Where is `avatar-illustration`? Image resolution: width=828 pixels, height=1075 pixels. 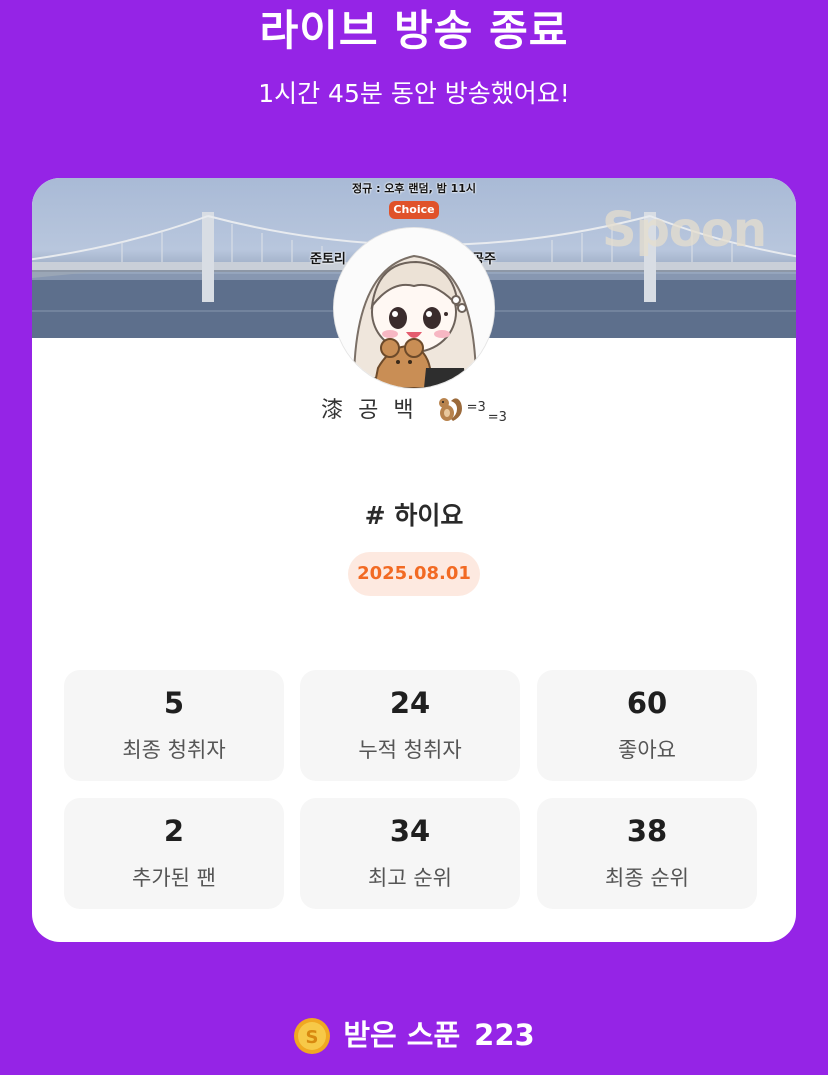
avatar-illustration is located at coordinates (414, 308).